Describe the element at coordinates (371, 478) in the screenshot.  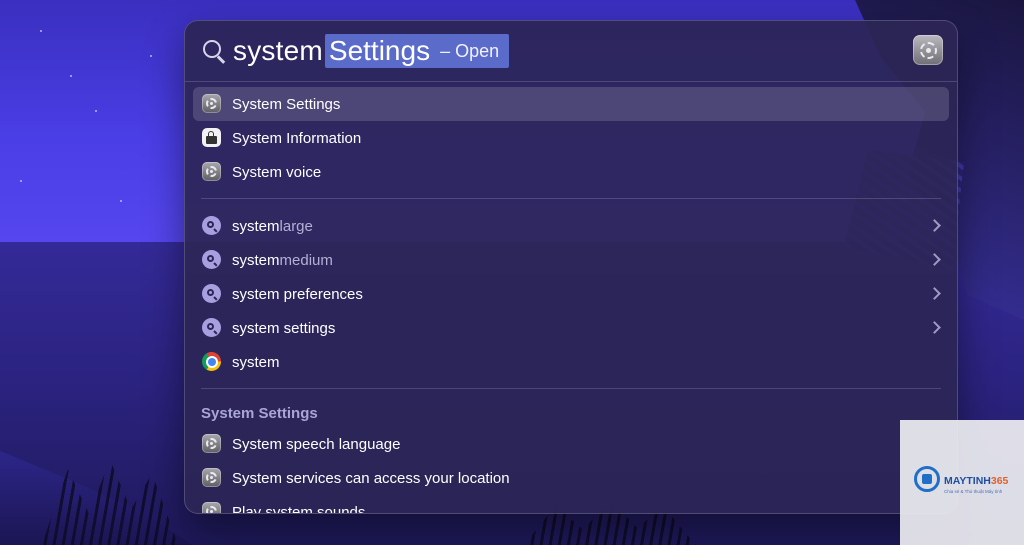
I see `result-label: System services can access your location` at that location.